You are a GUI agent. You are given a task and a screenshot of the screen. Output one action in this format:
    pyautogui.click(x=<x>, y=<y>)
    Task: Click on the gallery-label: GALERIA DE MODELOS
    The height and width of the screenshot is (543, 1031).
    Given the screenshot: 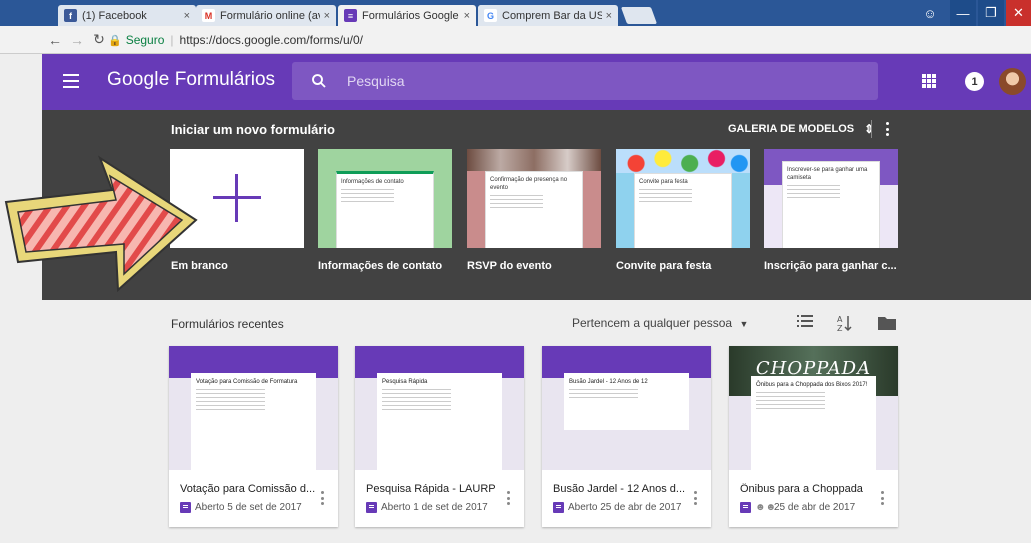 What is the action you would take?
    pyautogui.click(x=791, y=129)
    